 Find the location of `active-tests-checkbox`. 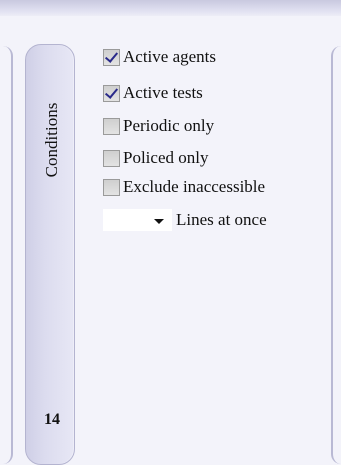

active-tests-checkbox is located at coordinates (111, 93).